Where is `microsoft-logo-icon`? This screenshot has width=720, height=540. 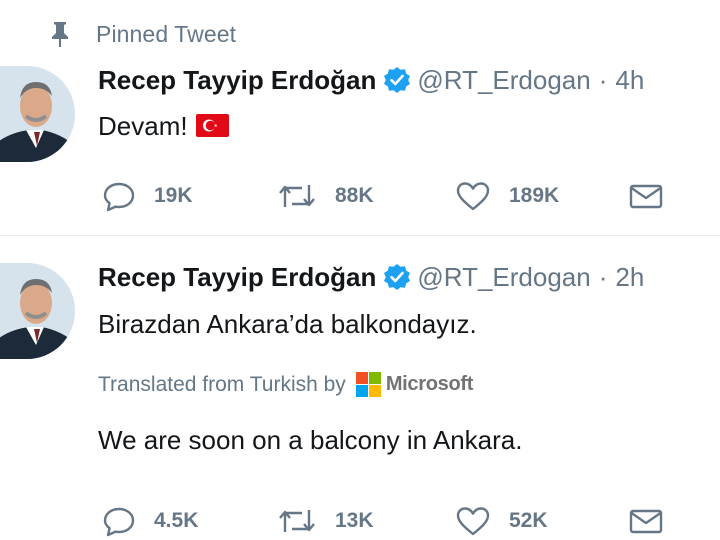 microsoft-logo-icon is located at coordinates (368, 384).